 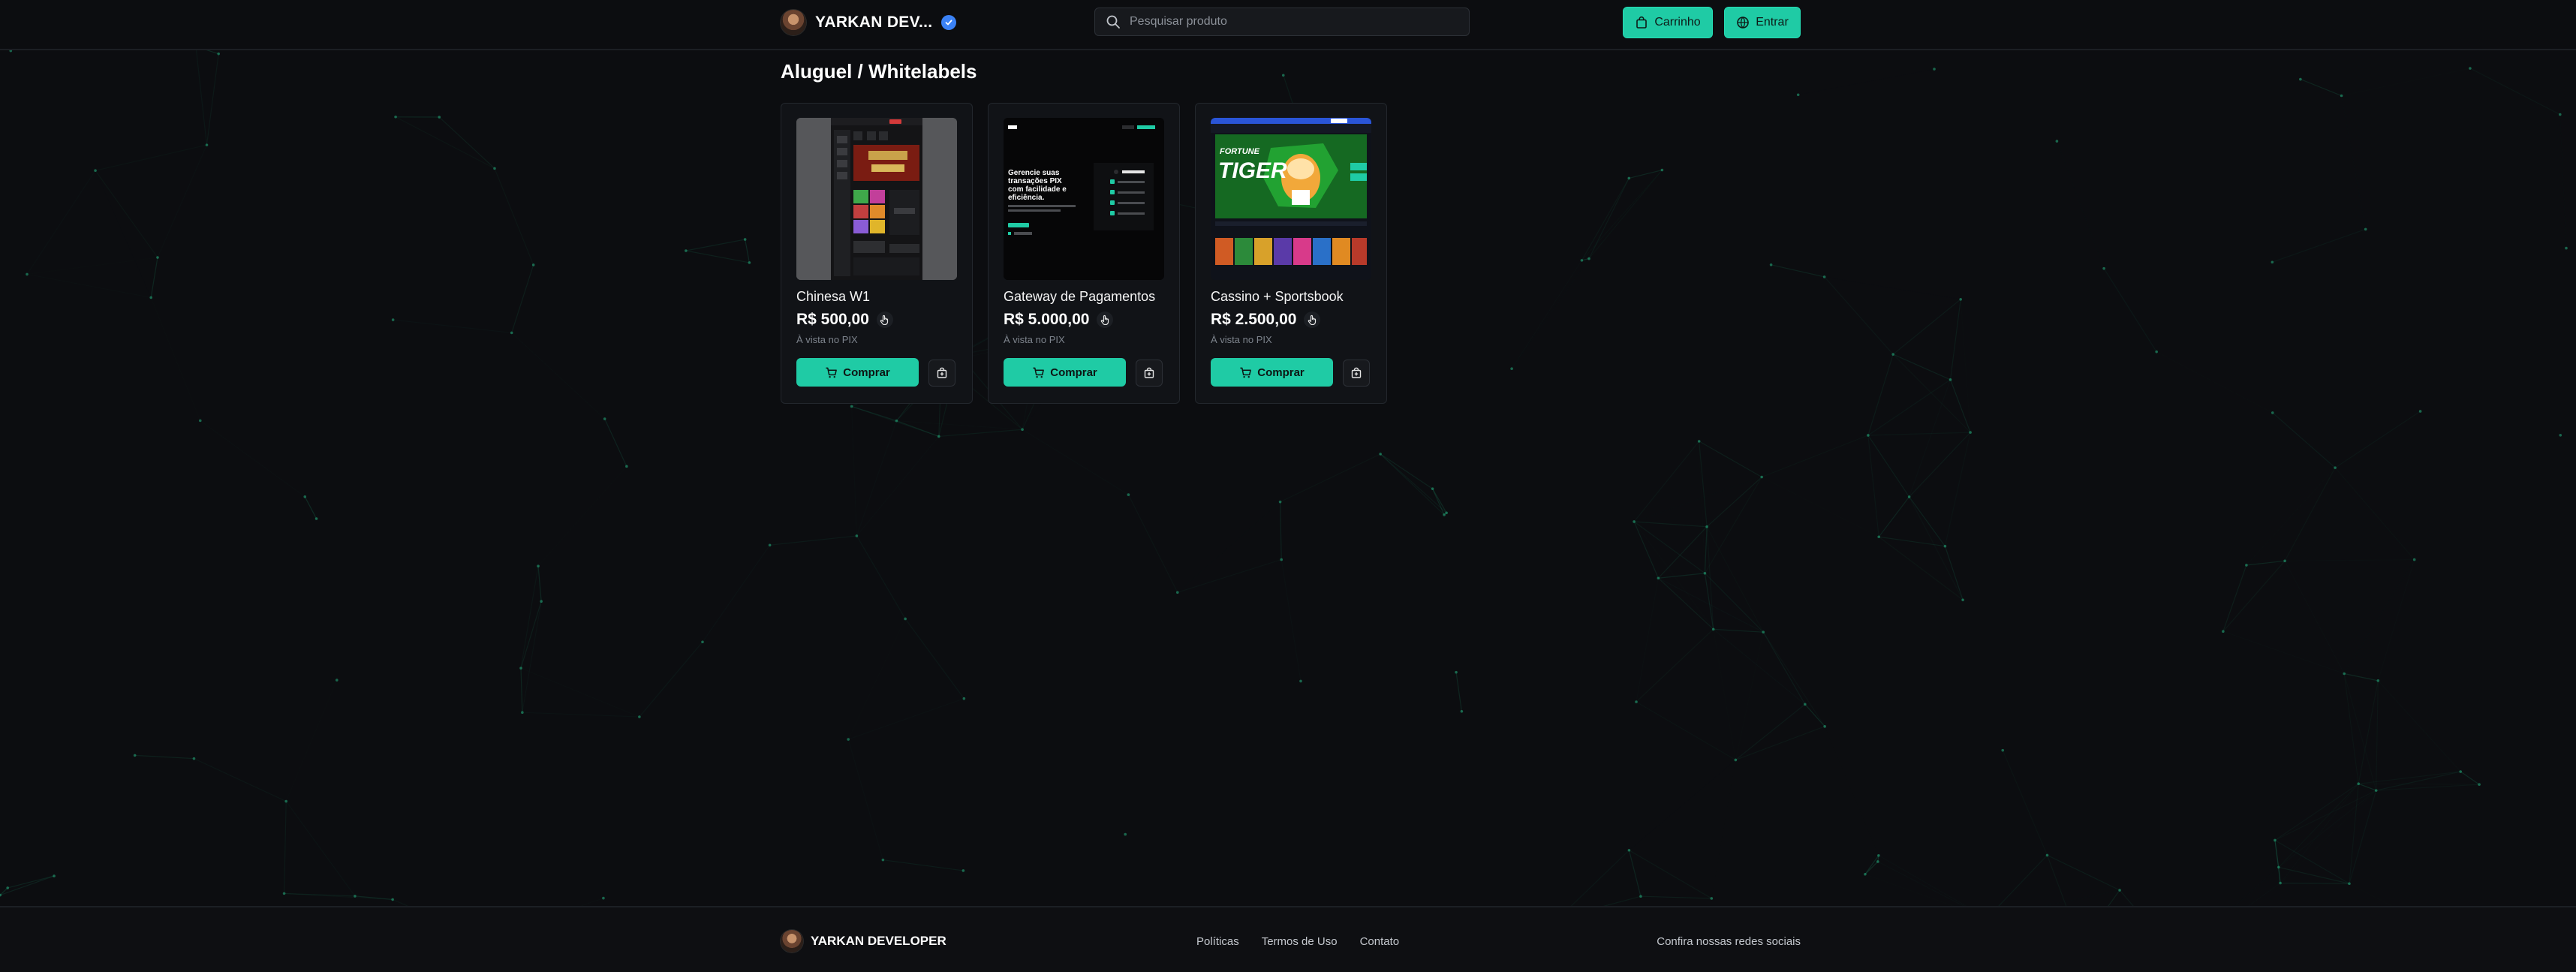 I want to click on footer-brand: YARKAN DEVELOPER, so click(x=863, y=941).